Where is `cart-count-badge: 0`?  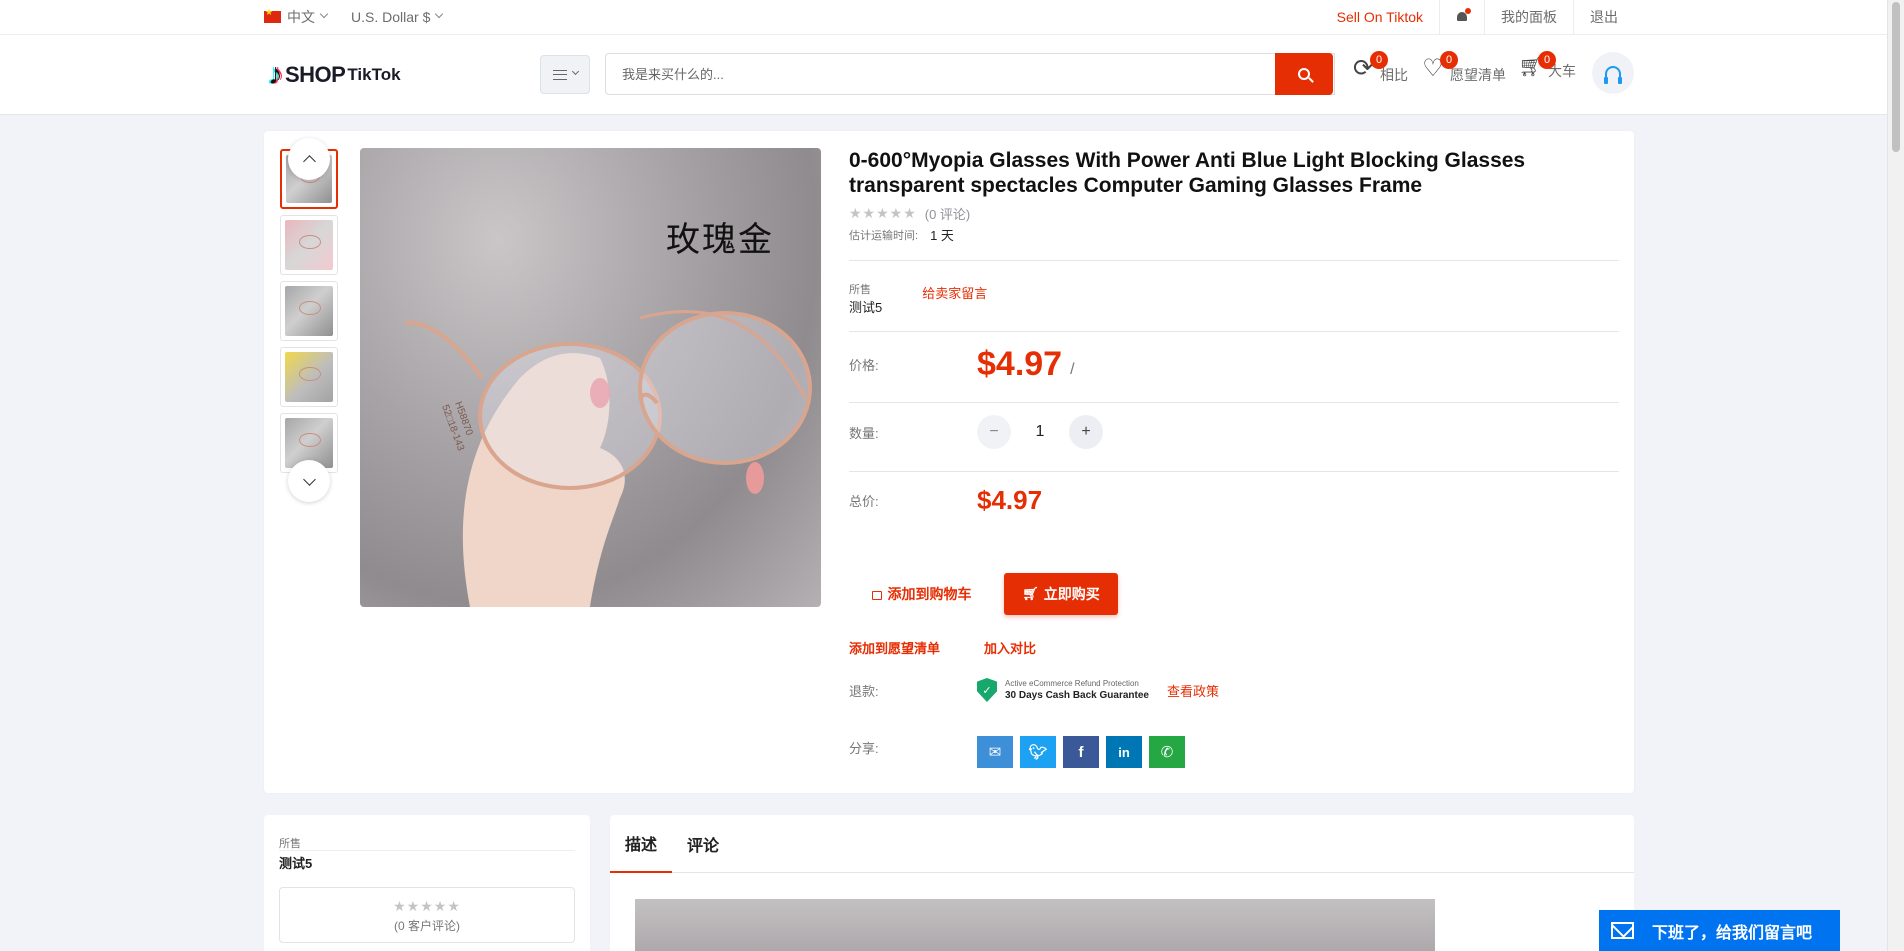
cart-count-badge: 0 is located at coordinates (1547, 60).